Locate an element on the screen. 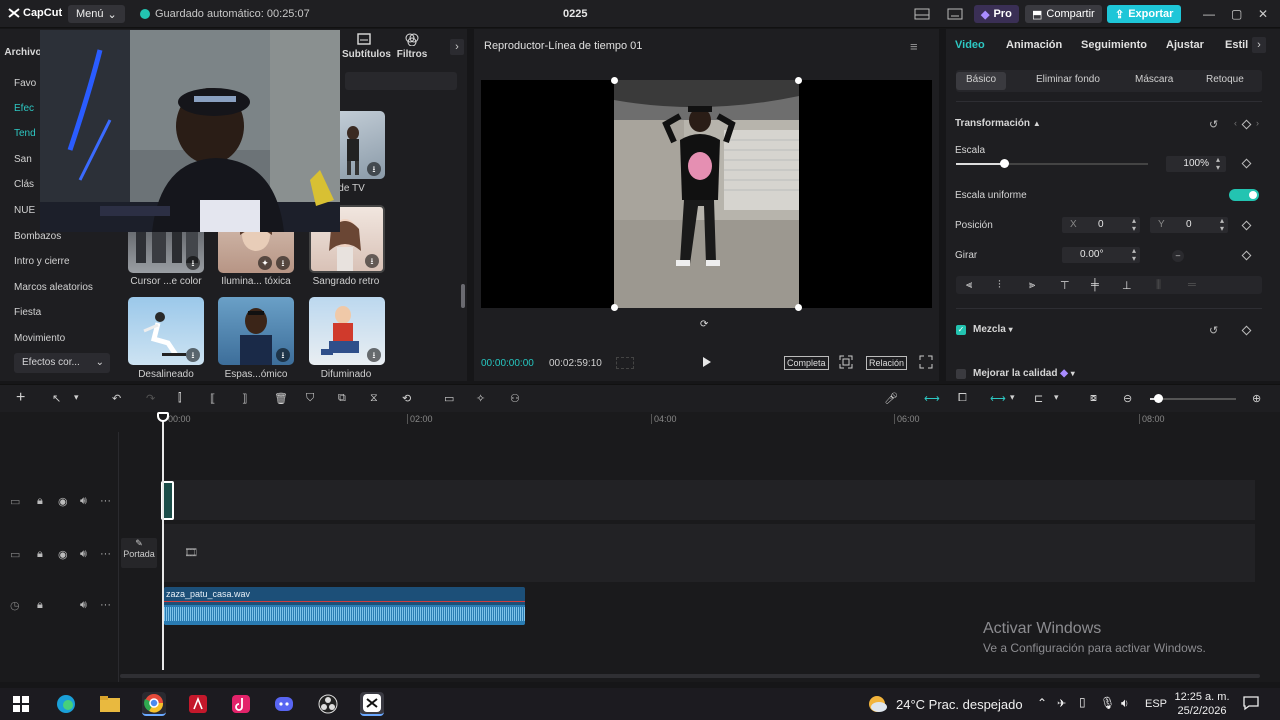 This screenshot has height=720, width=1280. transform-section: Transformación ▲ is located at coordinates (998, 123).